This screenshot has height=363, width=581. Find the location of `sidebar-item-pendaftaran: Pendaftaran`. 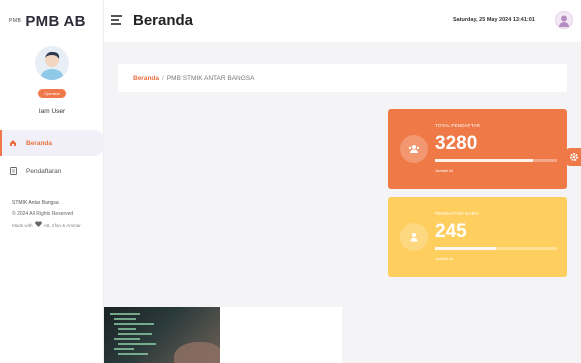

sidebar-item-pendaftaran: Pendaftaran is located at coordinates (52, 171).